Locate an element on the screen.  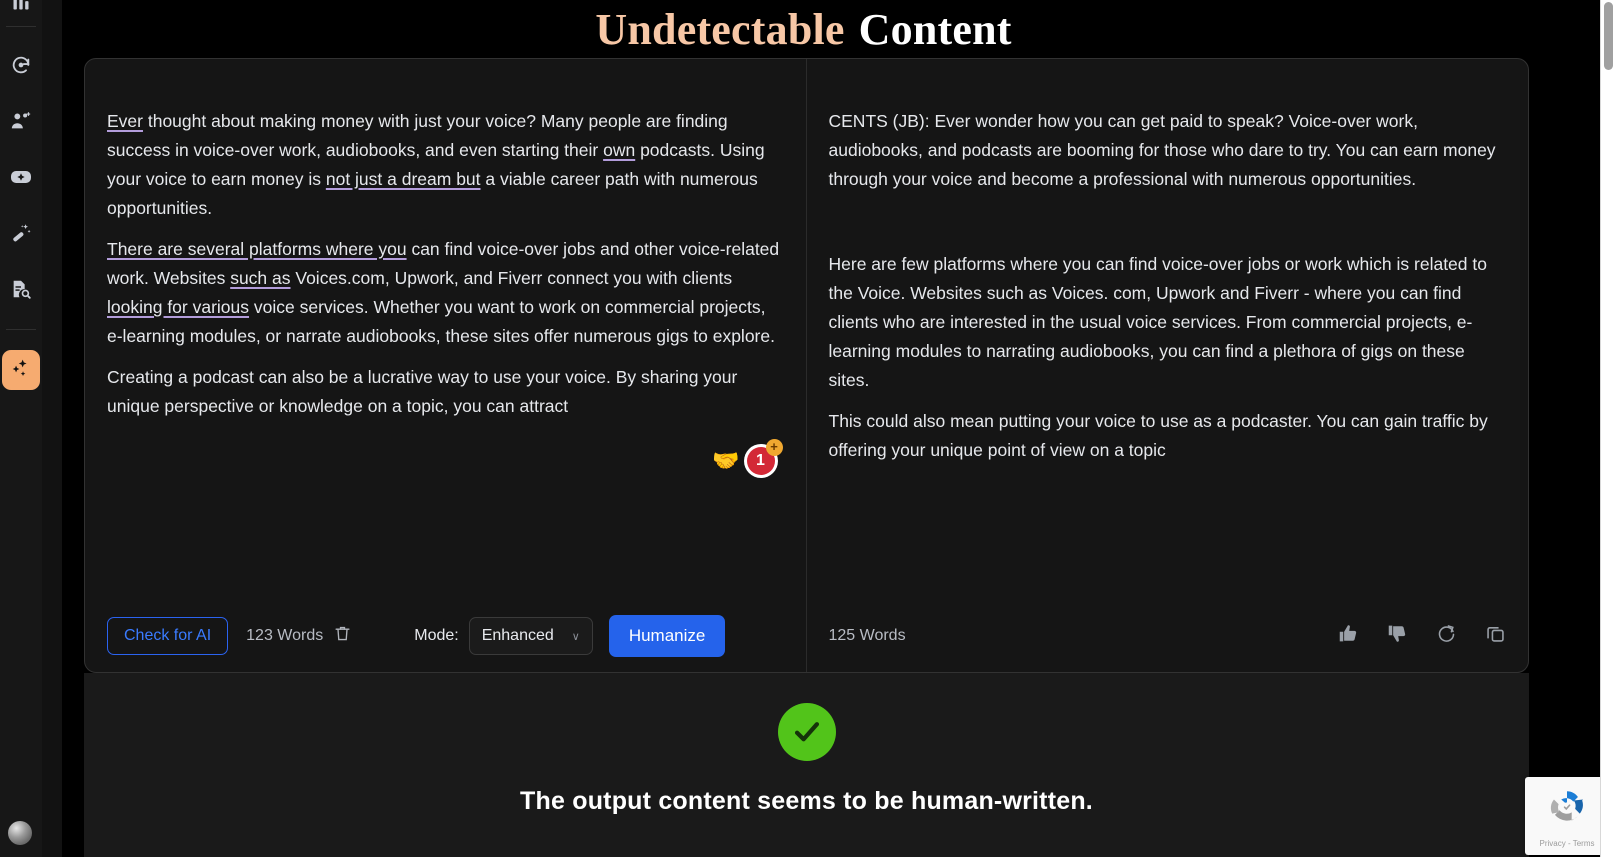
bar-chart-icon is located at coordinates (21, 6).